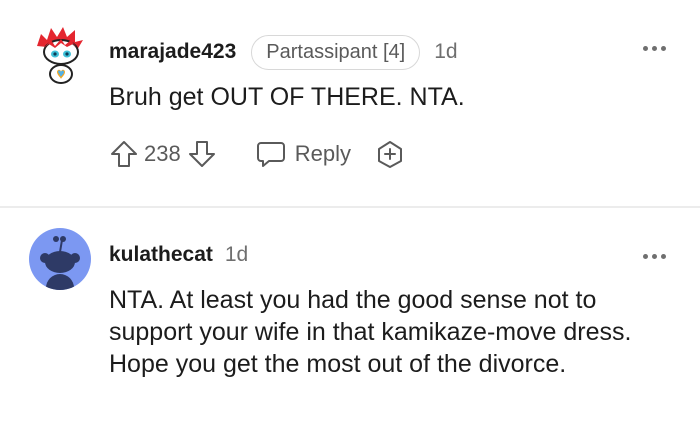 The width and height of the screenshot is (700, 428). What do you see at coordinates (60, 263) in the screenshot?
I see `default-snoo-avatar-icon` at bounding box center [60, 263].